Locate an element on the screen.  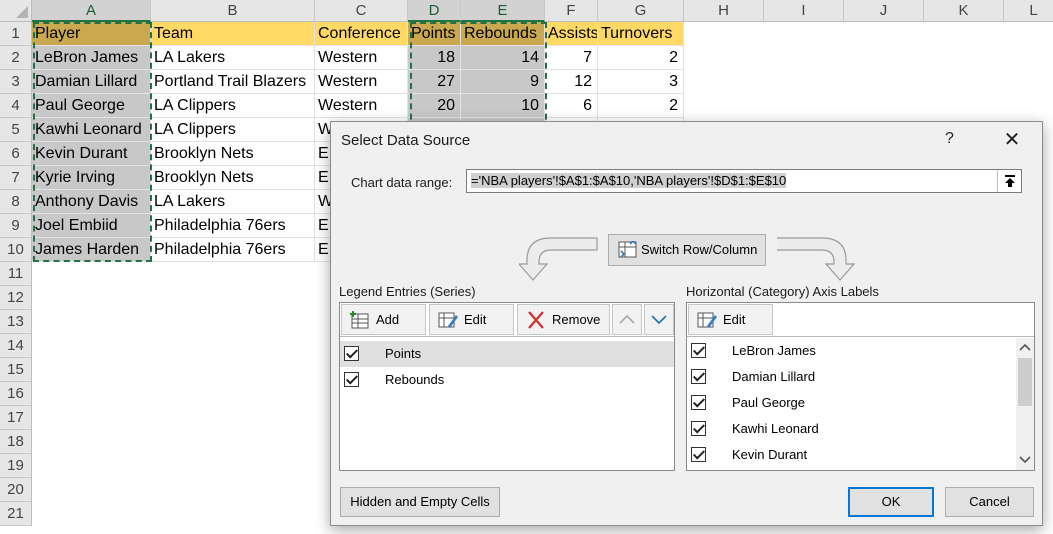
category-scrollbar is located at coordinates (1025, 404).